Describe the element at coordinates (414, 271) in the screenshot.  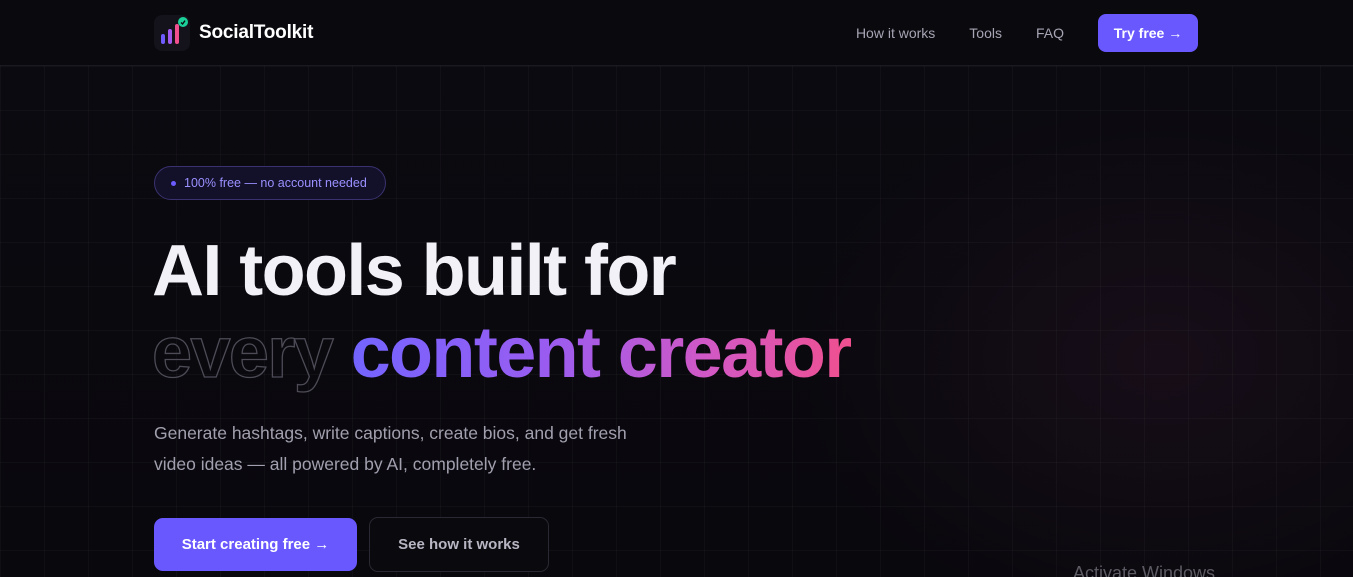
I see `hero-title-line-1: AI tools built for` at that location.